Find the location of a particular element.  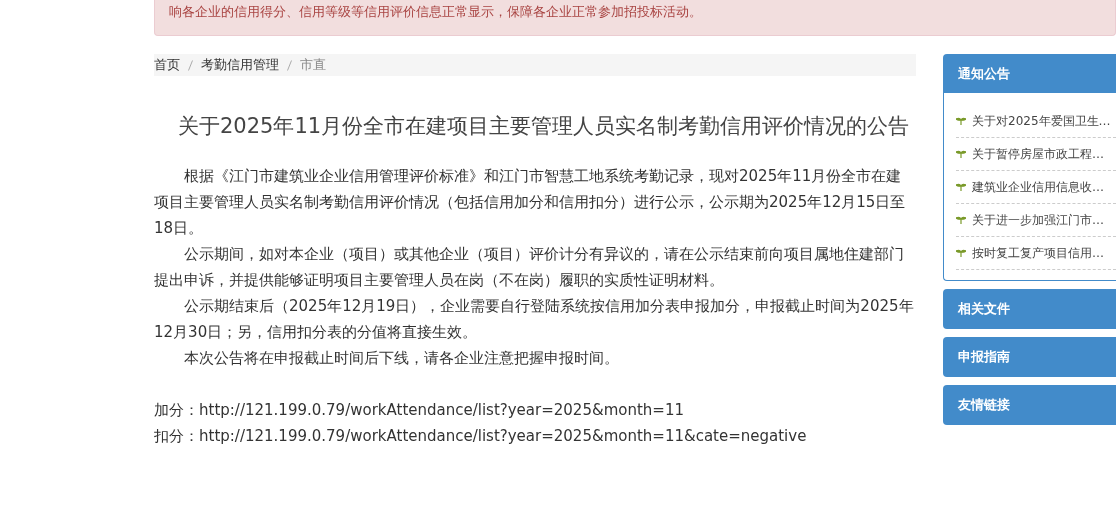

breadcrumb-link: 考勤信用管理 is located at coordinates (240, 65).